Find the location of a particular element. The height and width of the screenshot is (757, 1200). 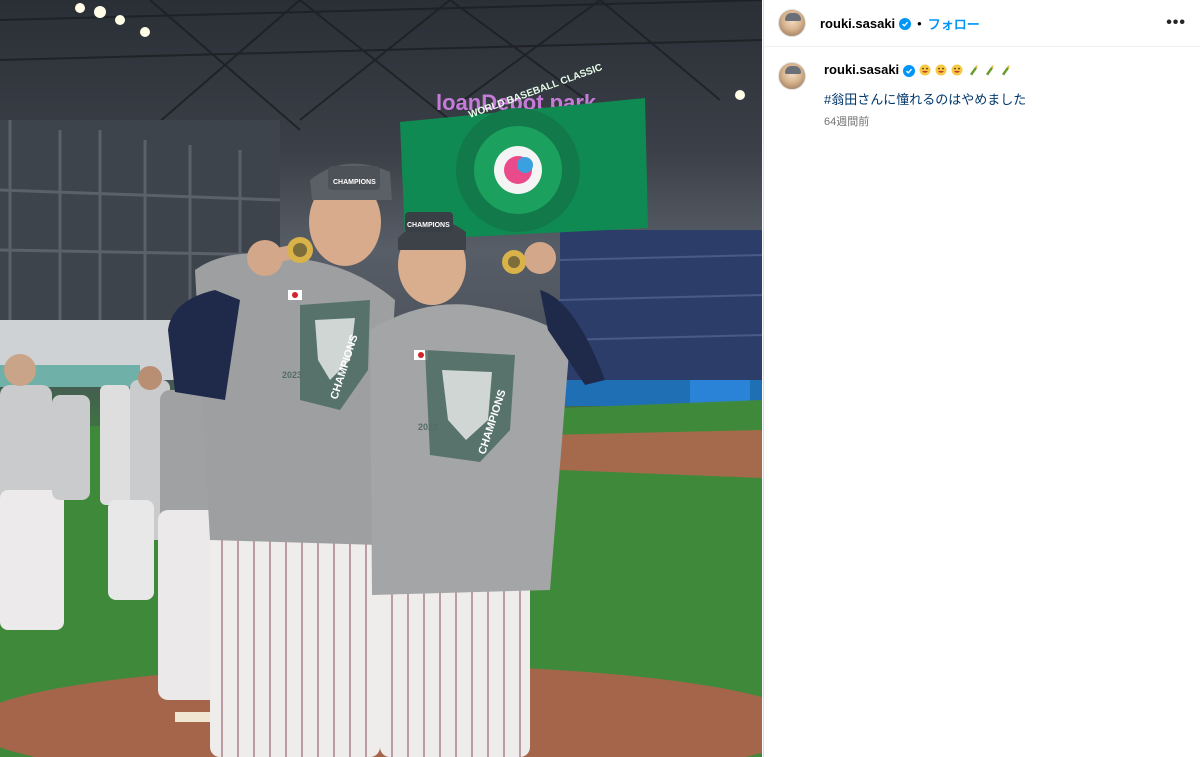

caption-verified-badge-icon is located at coordinates (909, 71).